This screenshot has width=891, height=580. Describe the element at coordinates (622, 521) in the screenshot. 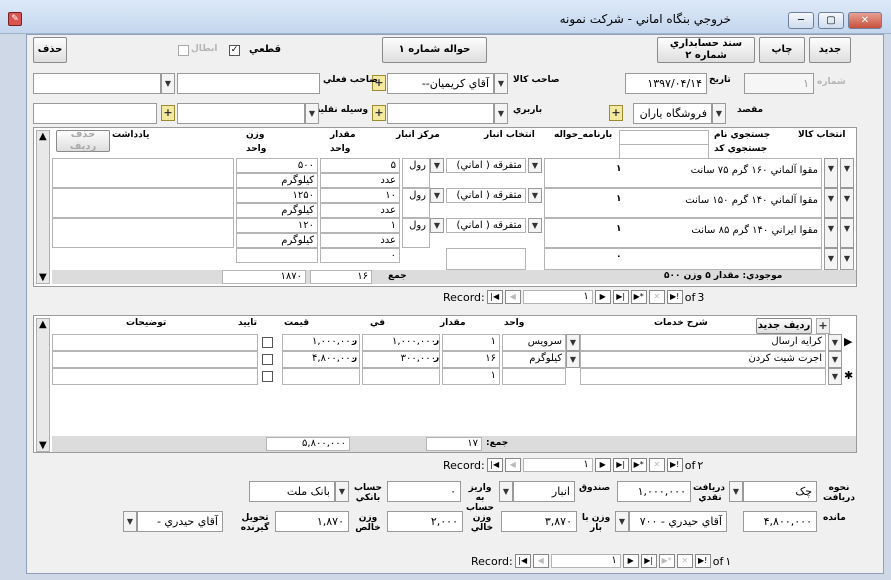

I see `person-dropdown: ▼` at that location.